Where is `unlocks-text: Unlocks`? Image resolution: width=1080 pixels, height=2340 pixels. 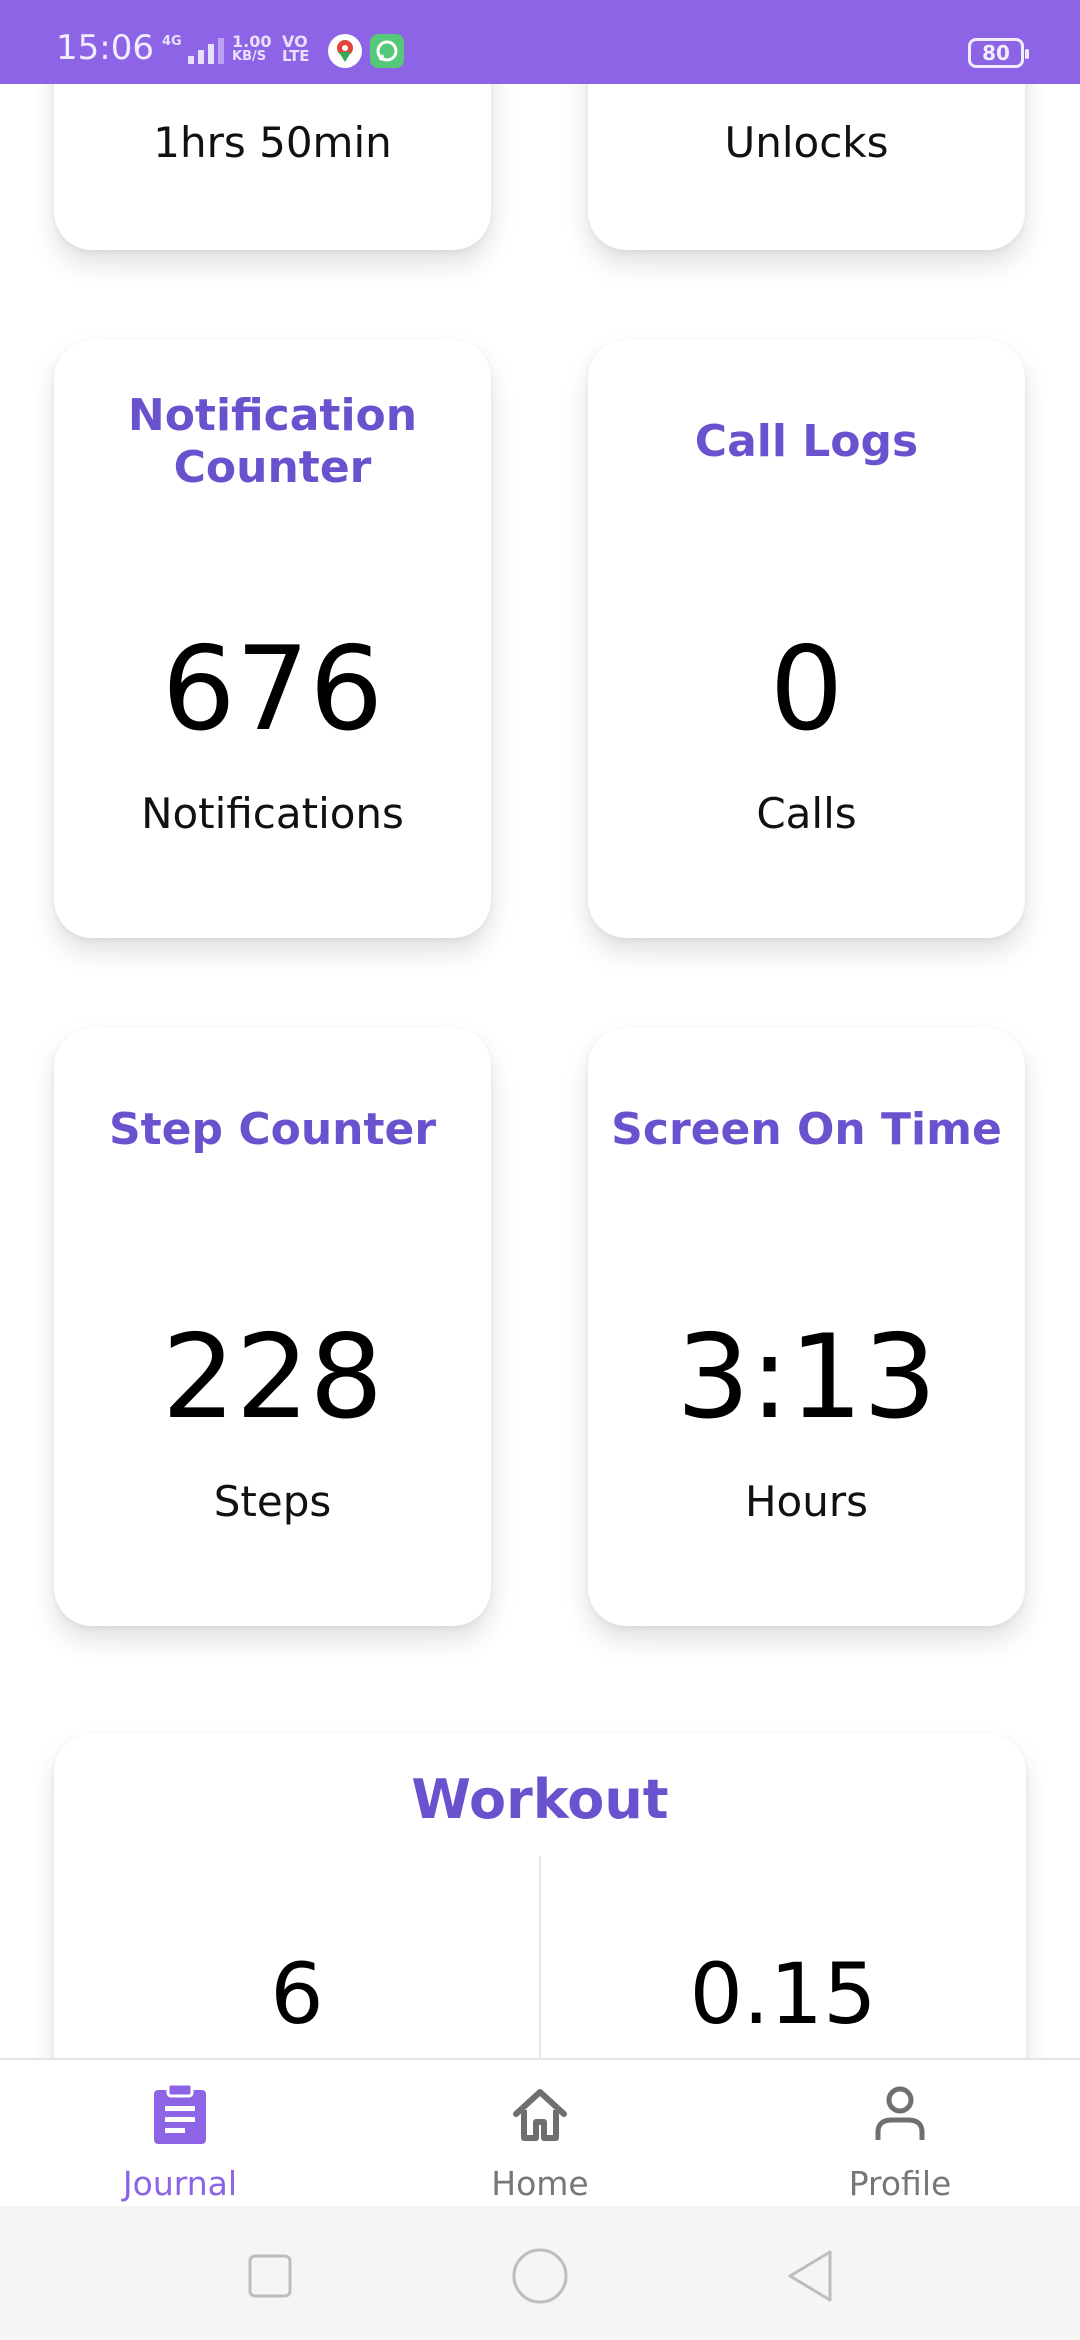
unlocks-text: Unlocks is located at coordinates (806, 142).